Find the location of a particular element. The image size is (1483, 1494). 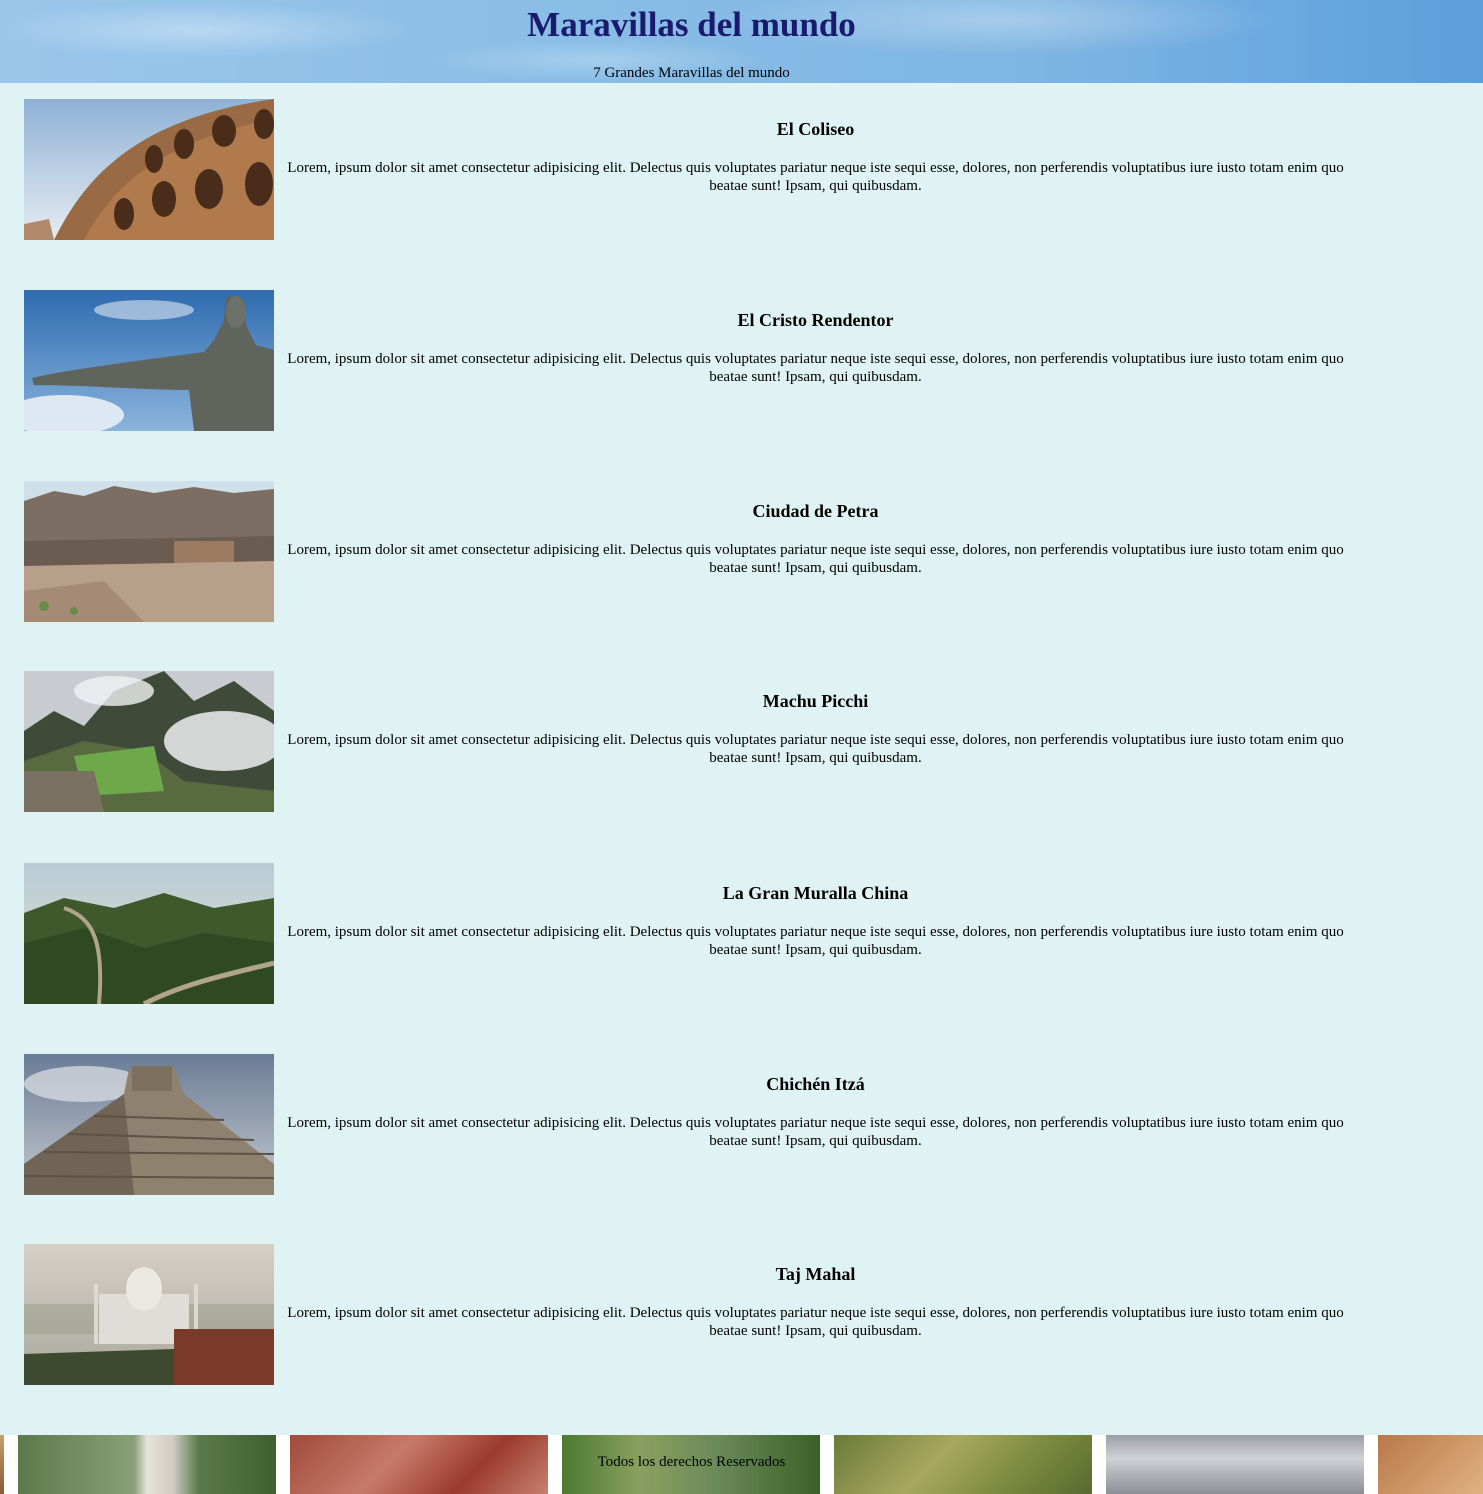

cristo-image is located at coordinates (149, 360).